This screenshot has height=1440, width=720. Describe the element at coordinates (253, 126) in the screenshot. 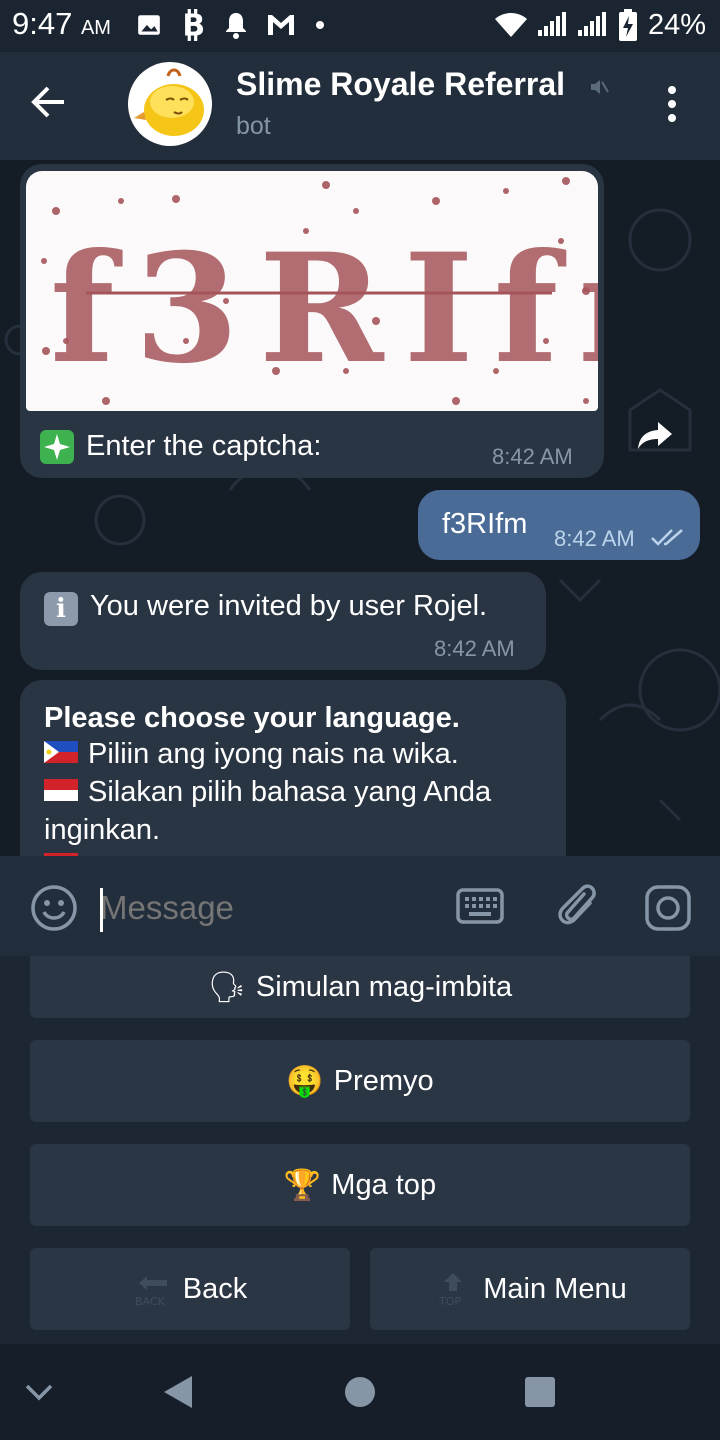

I see `chat-subtitle: bot` at that location.